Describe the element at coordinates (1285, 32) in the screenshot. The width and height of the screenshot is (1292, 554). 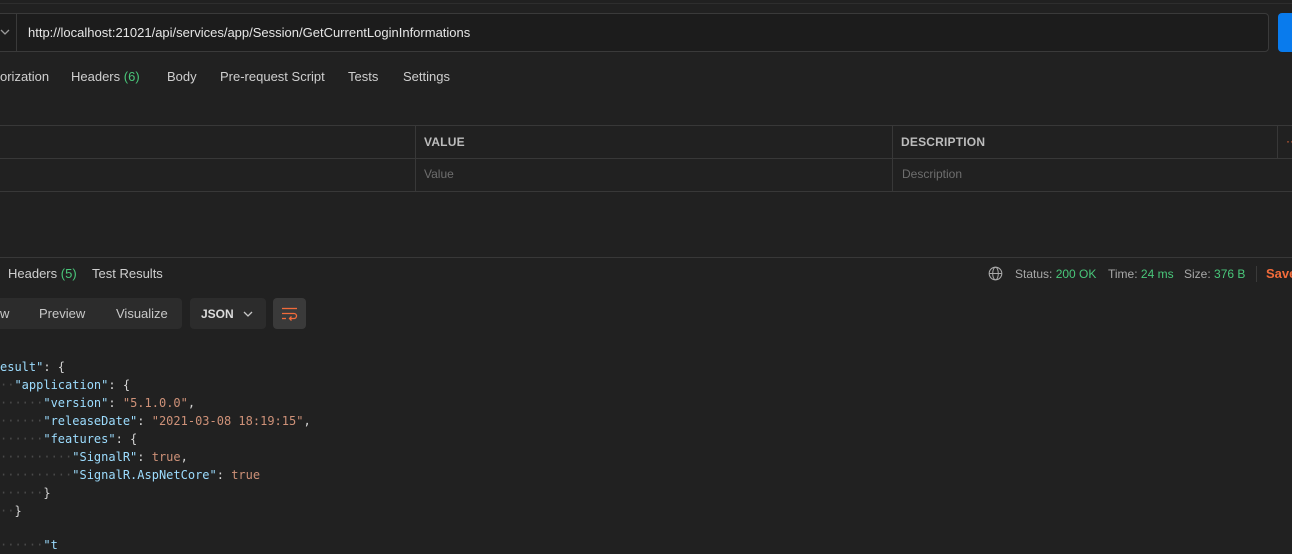
I see `send-button` at that location.